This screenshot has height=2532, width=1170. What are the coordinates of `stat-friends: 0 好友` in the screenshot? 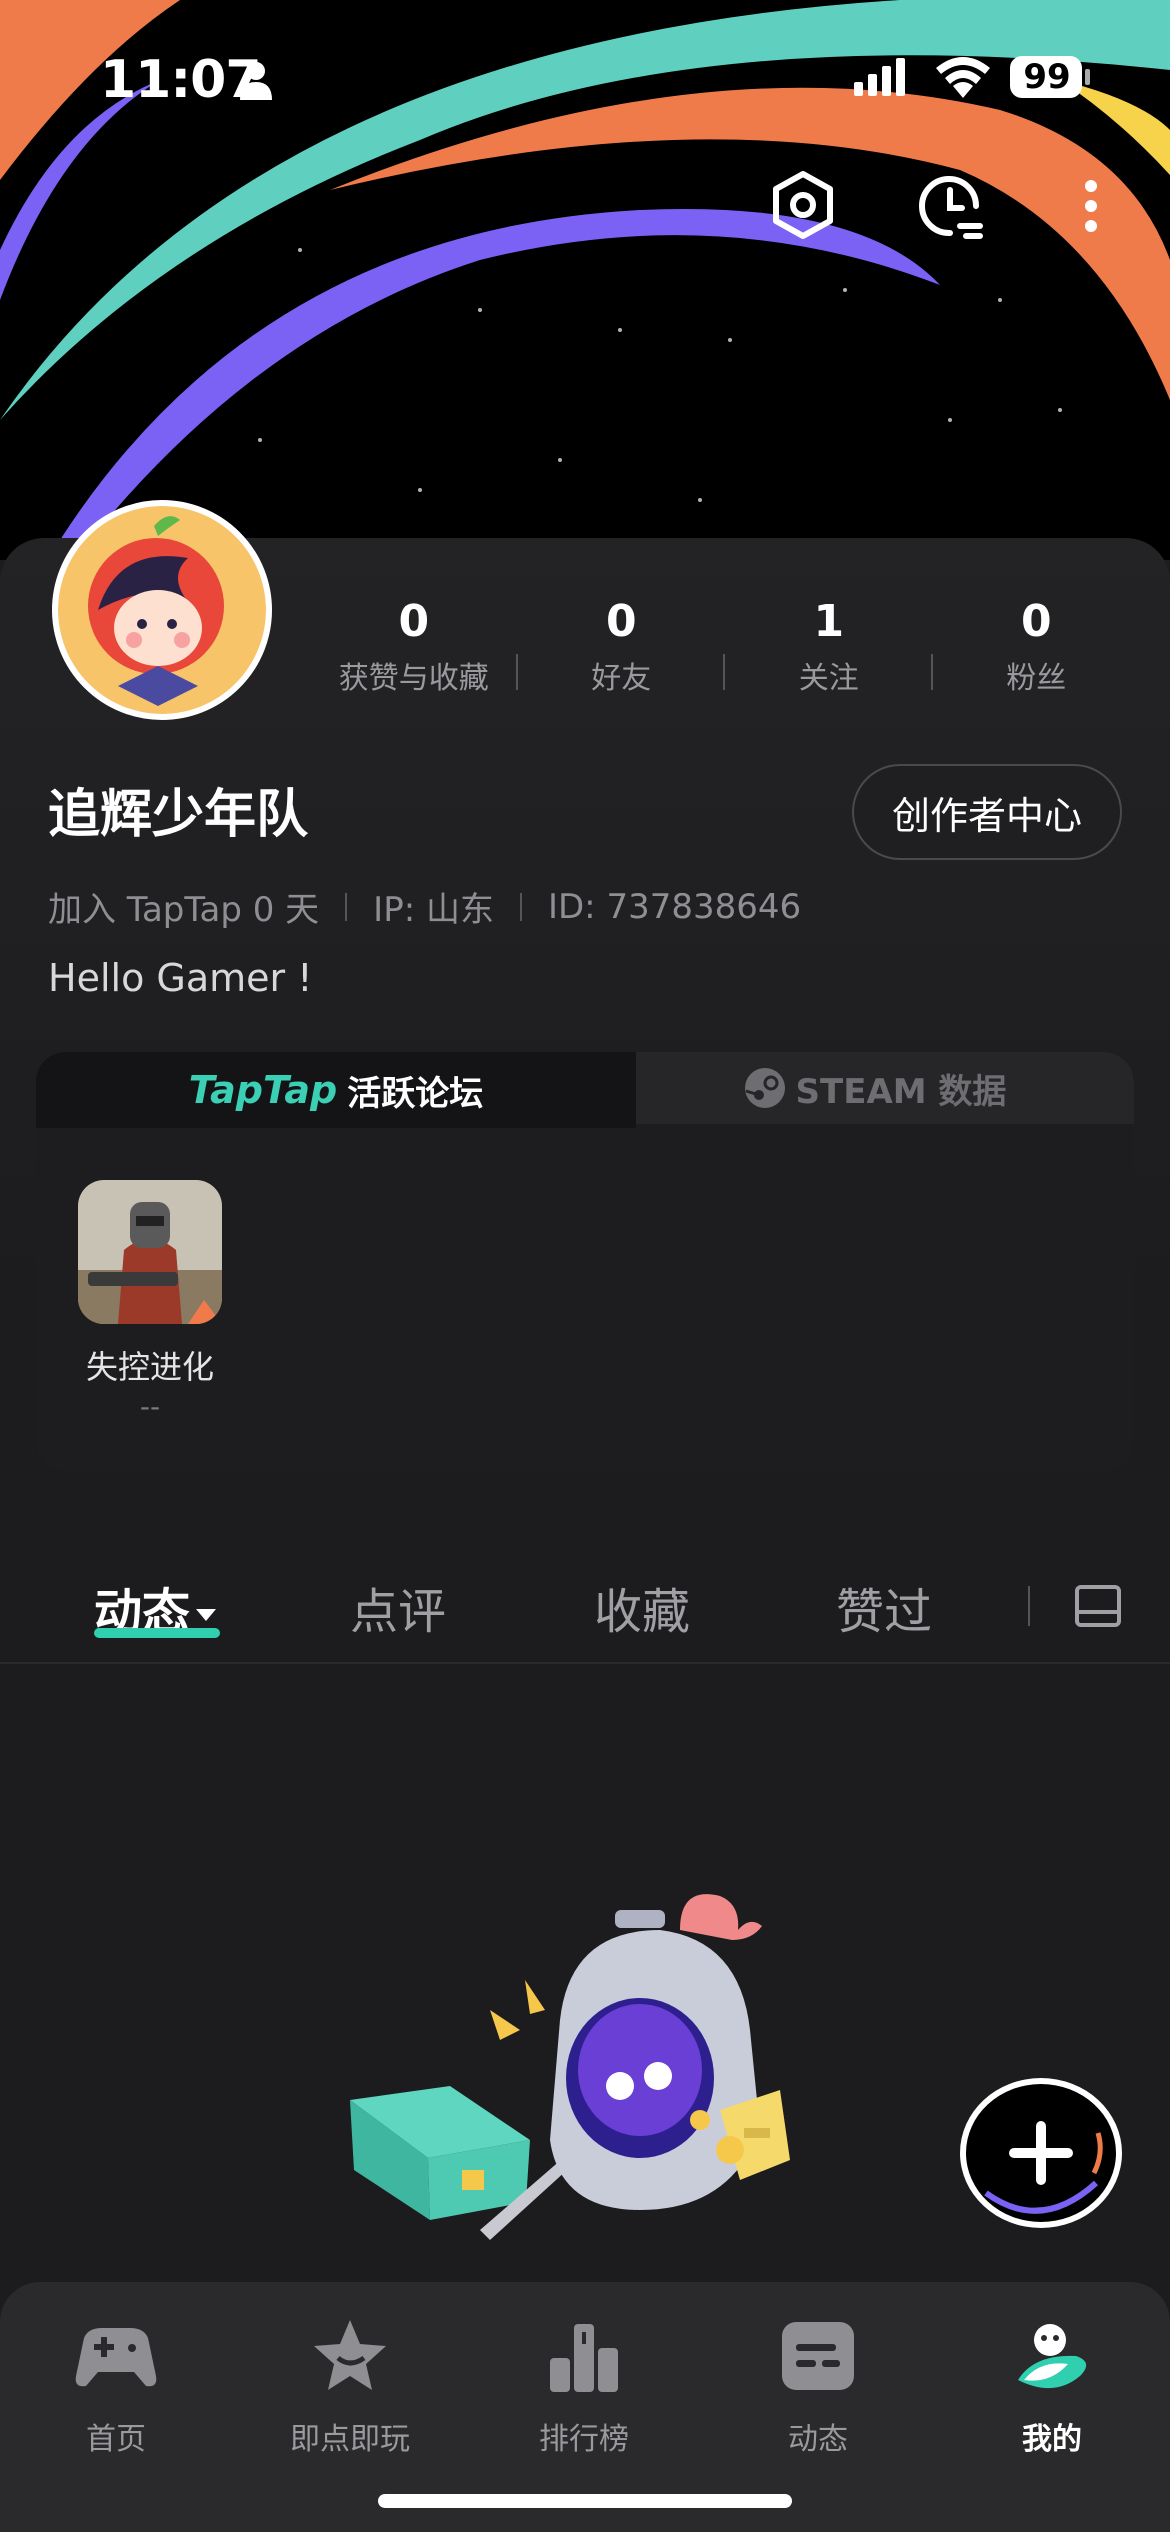 It's located at (621, 650).